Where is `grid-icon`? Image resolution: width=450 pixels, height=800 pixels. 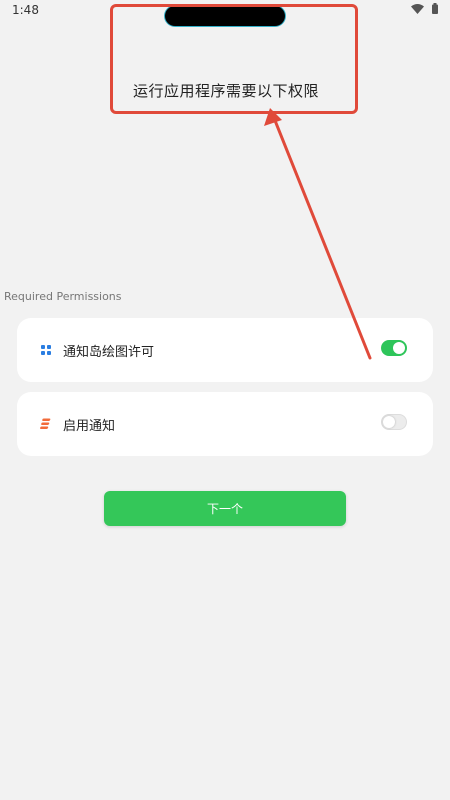
grid-icon is located at coordinates (46, 350).